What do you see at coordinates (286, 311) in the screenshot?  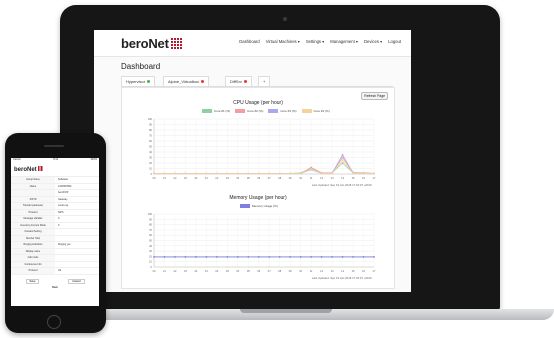 I see `laptop-notch` at bounding box center [286, 311].